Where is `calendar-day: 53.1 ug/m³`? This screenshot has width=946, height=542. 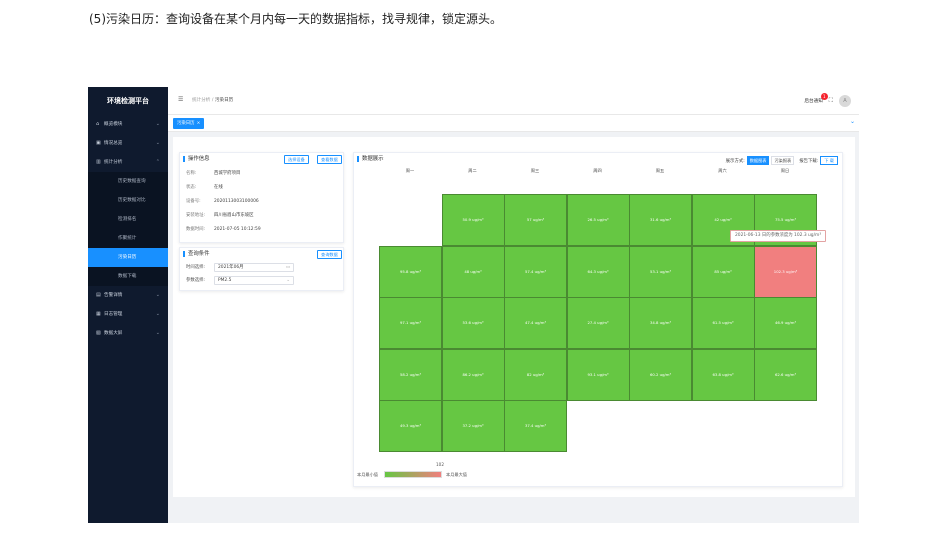
calendar-day: 53.1 ug/m³ is located at coordinates (660, 271).